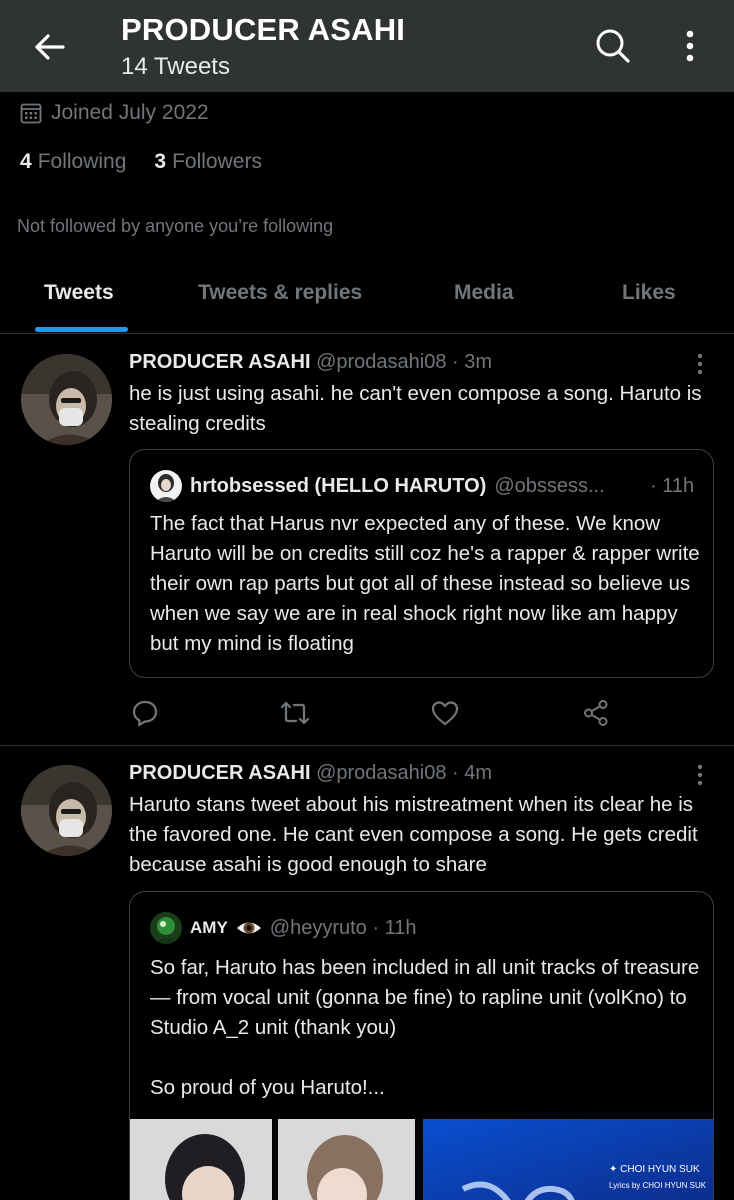 This screenshot has height=1200, width=734. I want to click on calendar-icon, so click(31, 113).